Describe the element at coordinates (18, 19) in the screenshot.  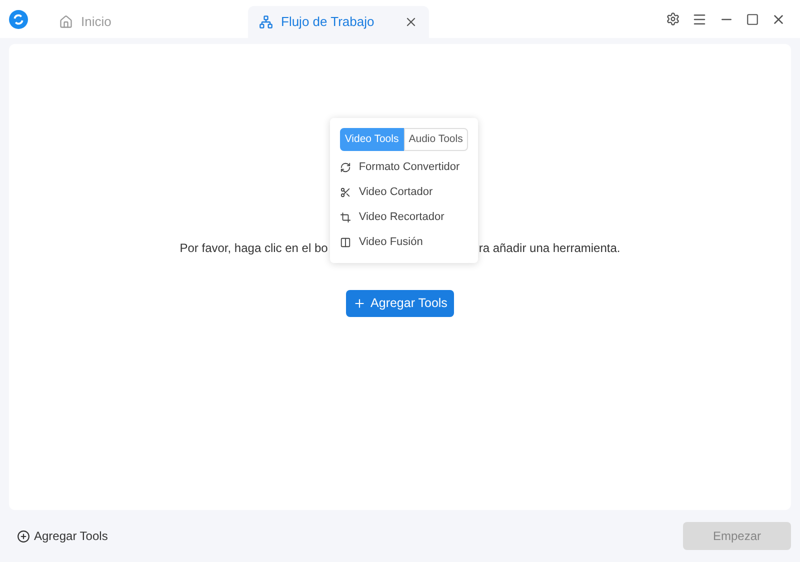
I see `app-logo-icon` at that location.